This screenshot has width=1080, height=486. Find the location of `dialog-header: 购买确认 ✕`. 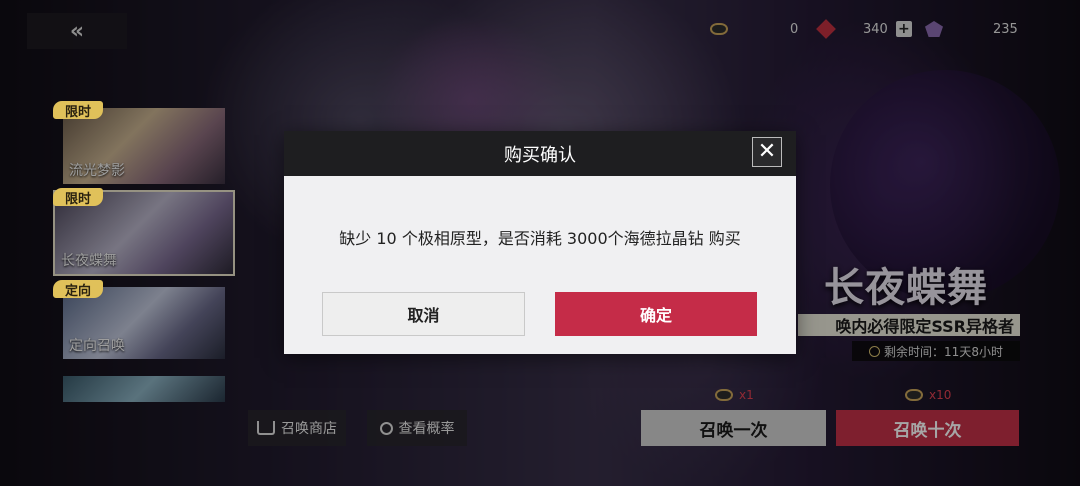

dialog-header: 购买确认 ✕ is located at coordinates (540, 153).